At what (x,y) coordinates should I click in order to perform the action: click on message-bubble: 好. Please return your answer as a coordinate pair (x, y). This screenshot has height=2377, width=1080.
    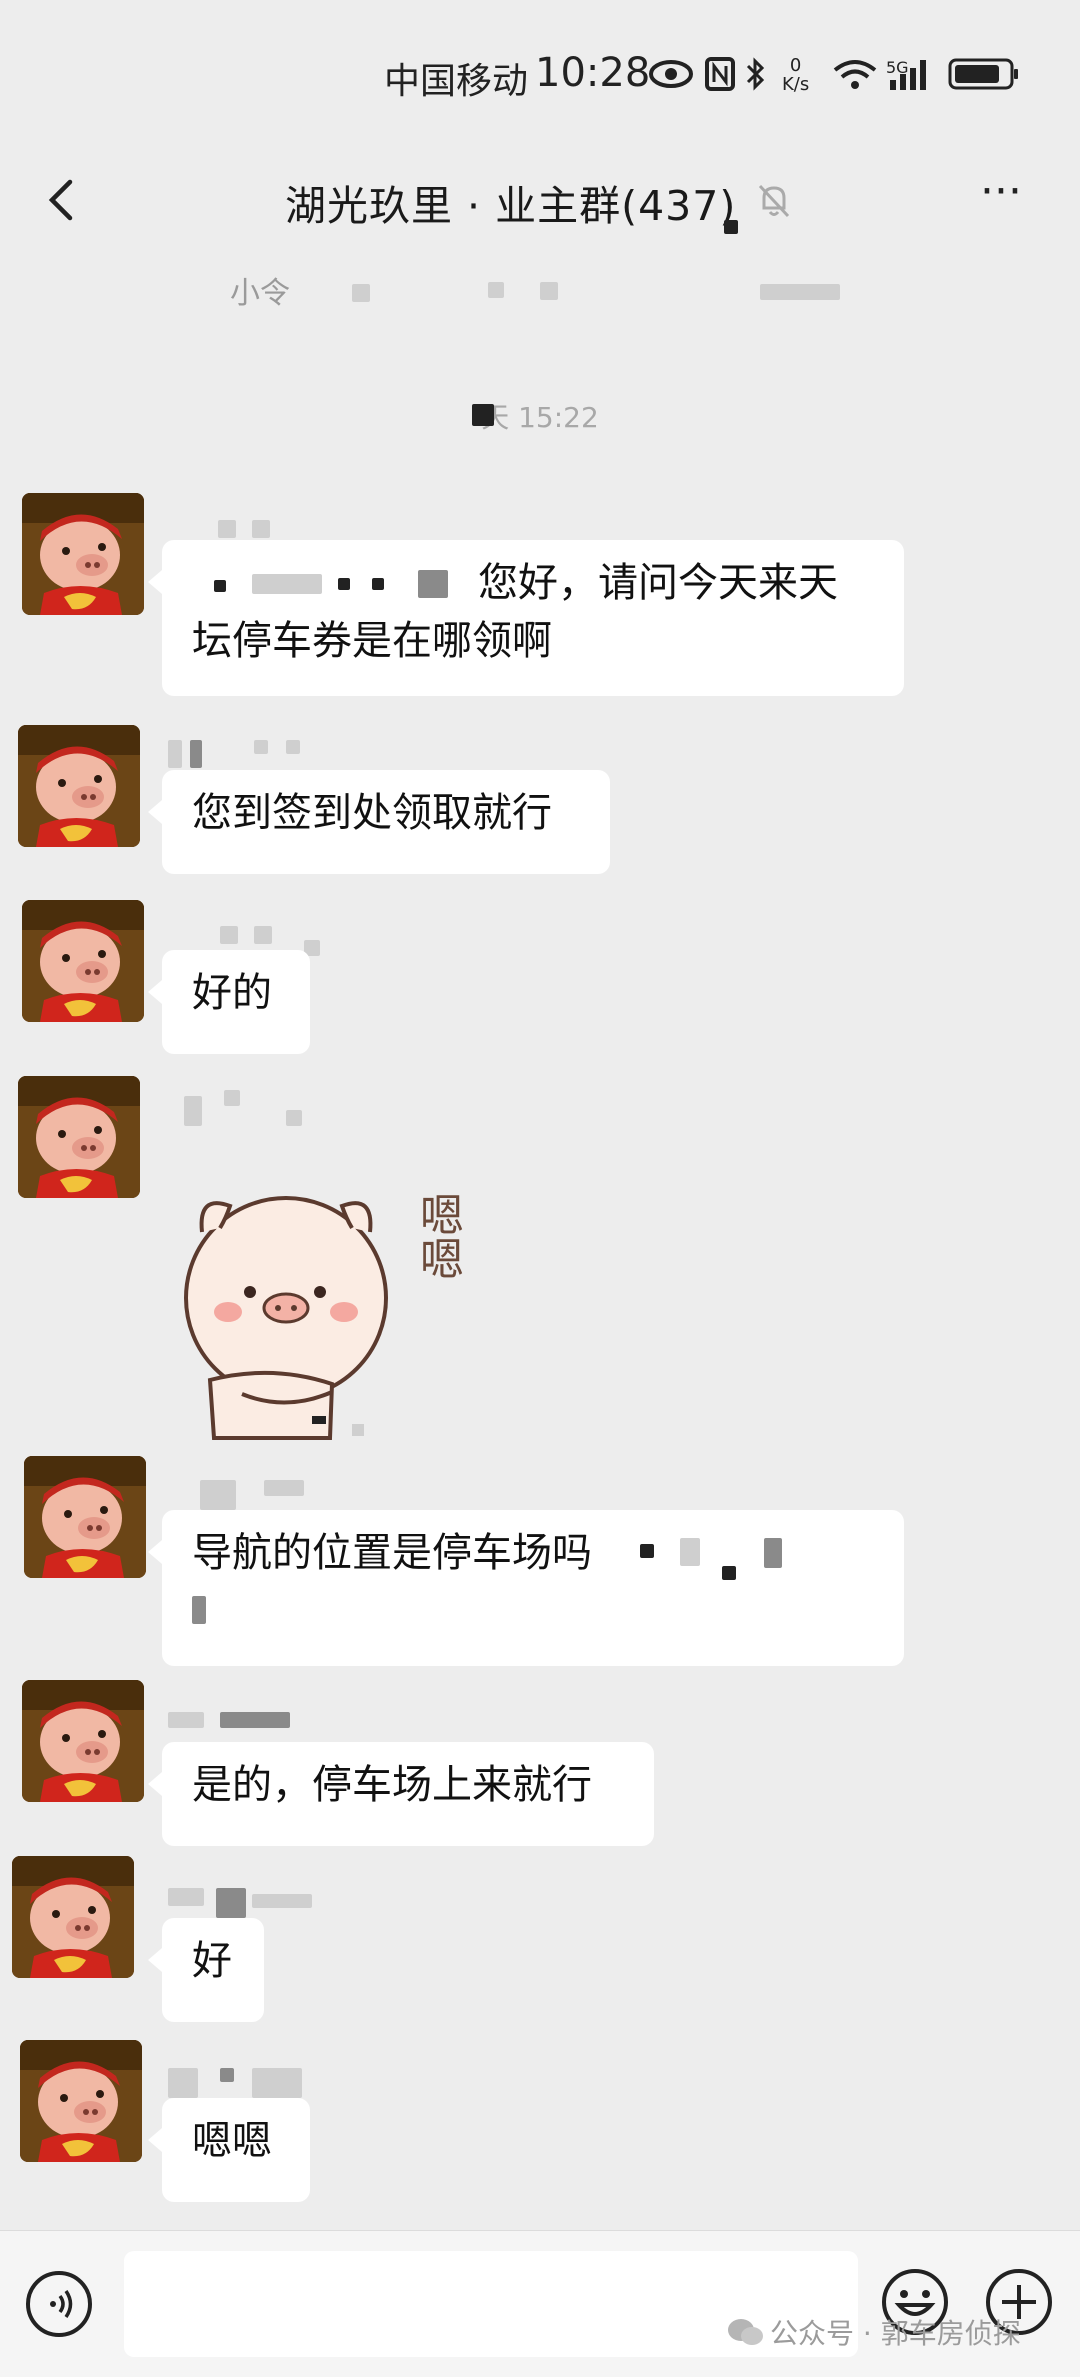
    Looking at the image, I should click on (206, 1970).